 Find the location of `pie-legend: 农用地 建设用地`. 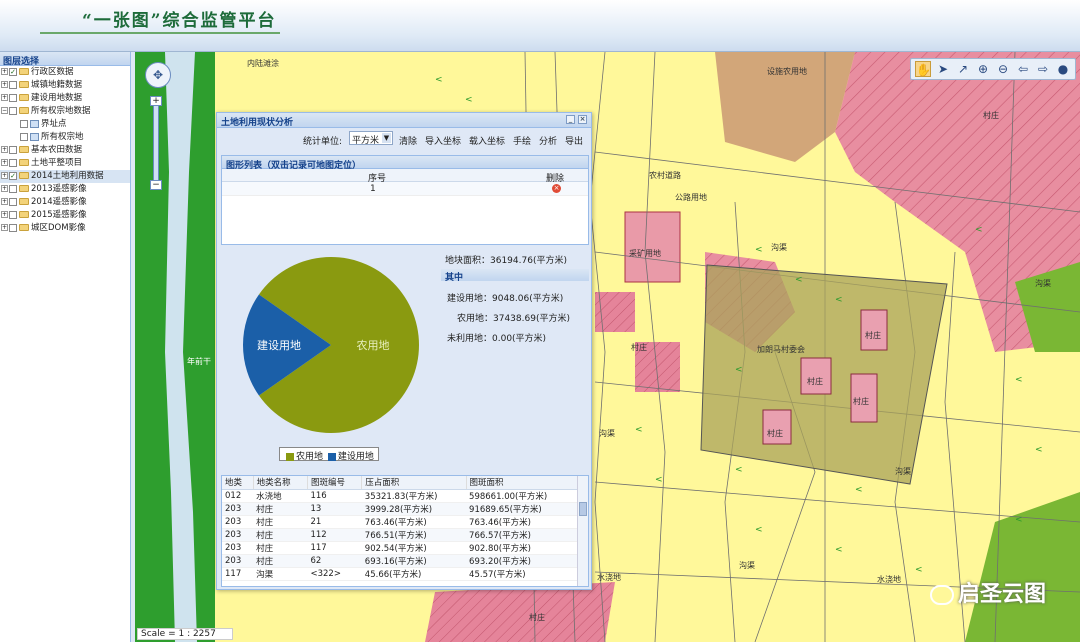

pie-legend: 农用地 建设用地 is located at coordinates (329, 454).